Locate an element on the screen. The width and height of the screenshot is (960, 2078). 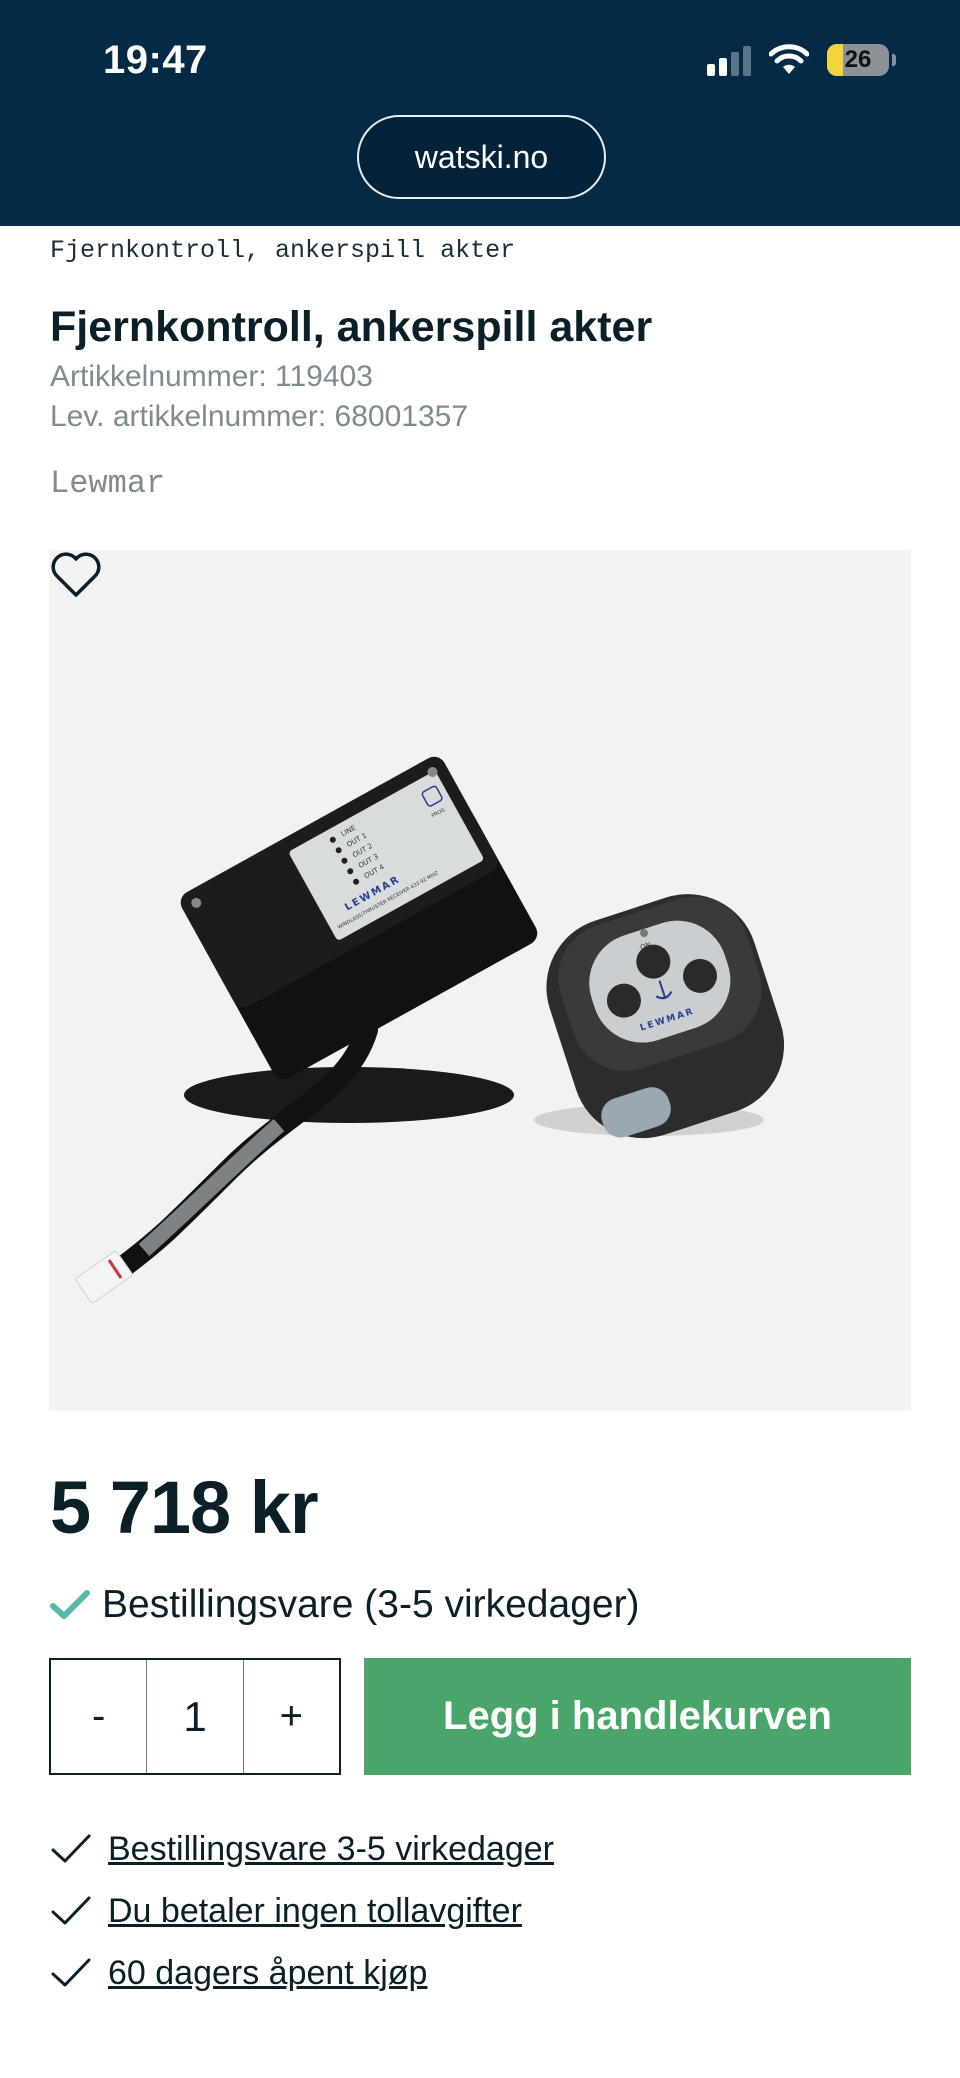
availability: Bestillingsvare (3-5 virkedager) is located at coordinates (345, 1605).